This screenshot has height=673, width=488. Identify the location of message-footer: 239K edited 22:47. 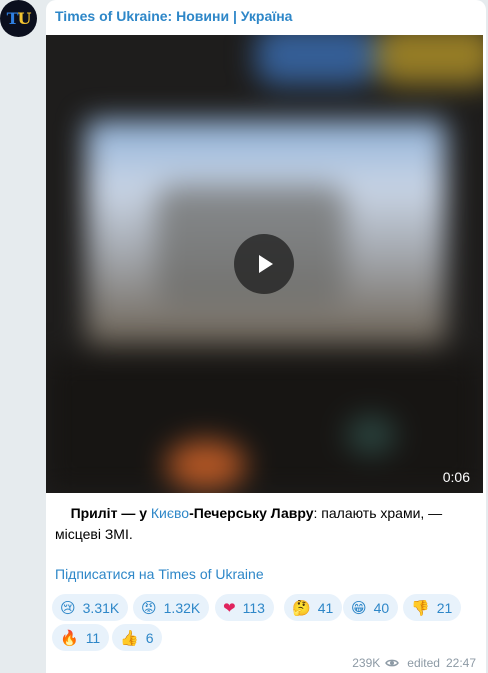
(414, 663).